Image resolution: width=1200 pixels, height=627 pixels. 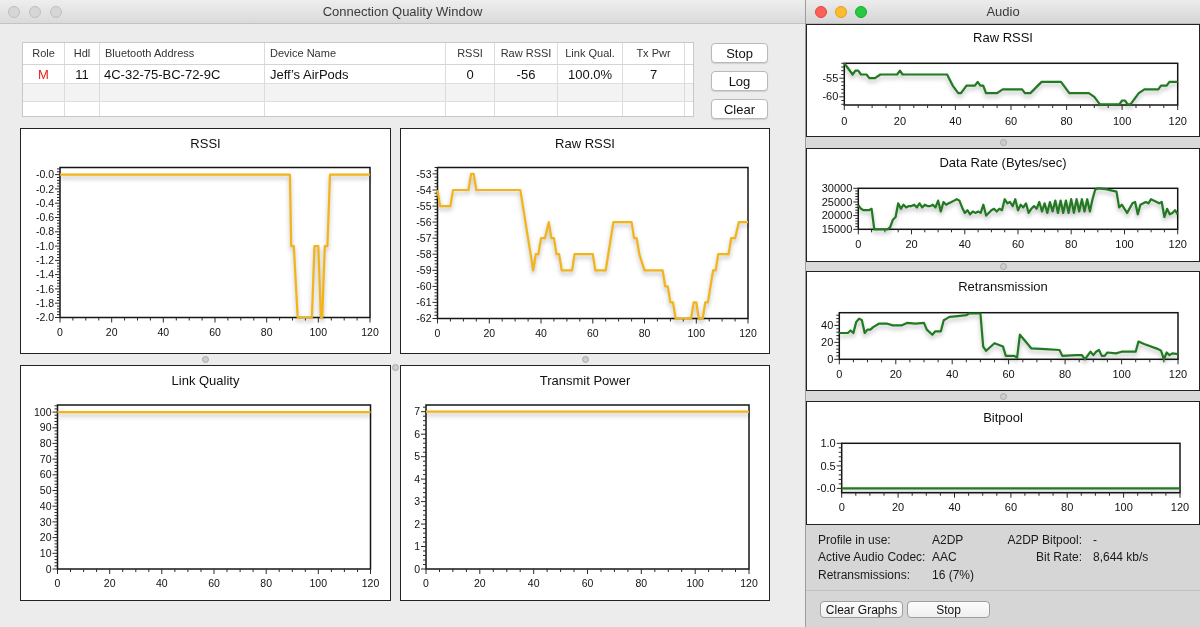 What do you see at coordinates (837, 228) in the screenshot?
I see `axis-tick-label: 15000` at bounding box center [837, 228].